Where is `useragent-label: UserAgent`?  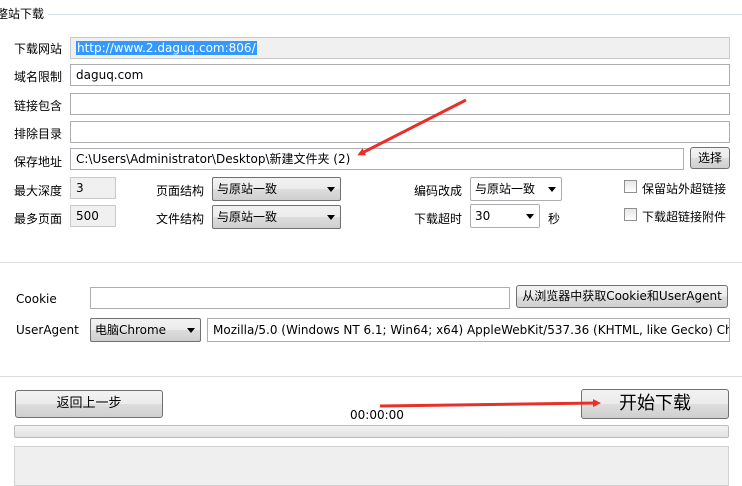
useragent-label: UserAgent is located at coordinates (47, 330).